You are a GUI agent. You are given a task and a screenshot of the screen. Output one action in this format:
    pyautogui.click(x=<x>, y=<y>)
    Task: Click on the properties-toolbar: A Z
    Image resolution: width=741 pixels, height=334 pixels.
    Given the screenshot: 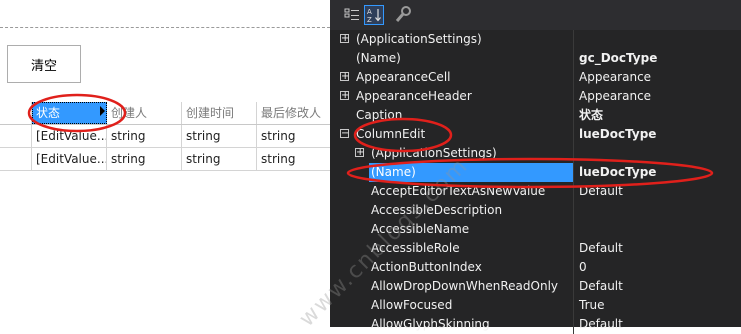 What is the action you would take?
    pyautogui.click(x=535, y=15)
    